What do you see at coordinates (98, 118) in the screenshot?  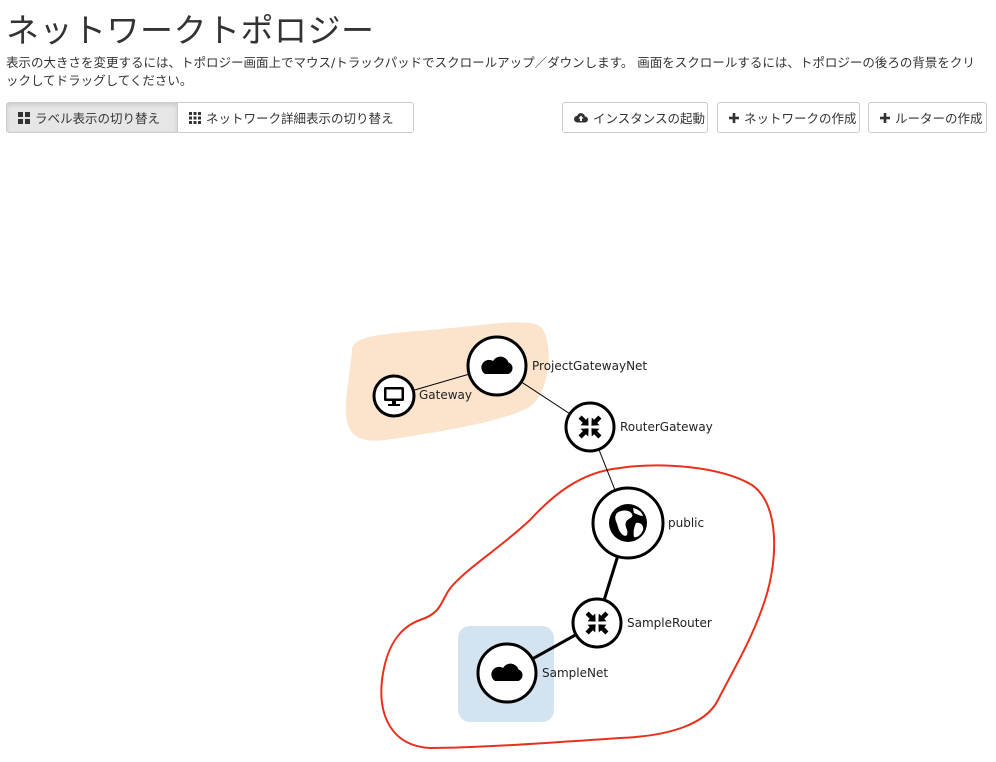 I see `toggle-labels-label: ラベル表示の切り替え` at bounding box center [98, 118].